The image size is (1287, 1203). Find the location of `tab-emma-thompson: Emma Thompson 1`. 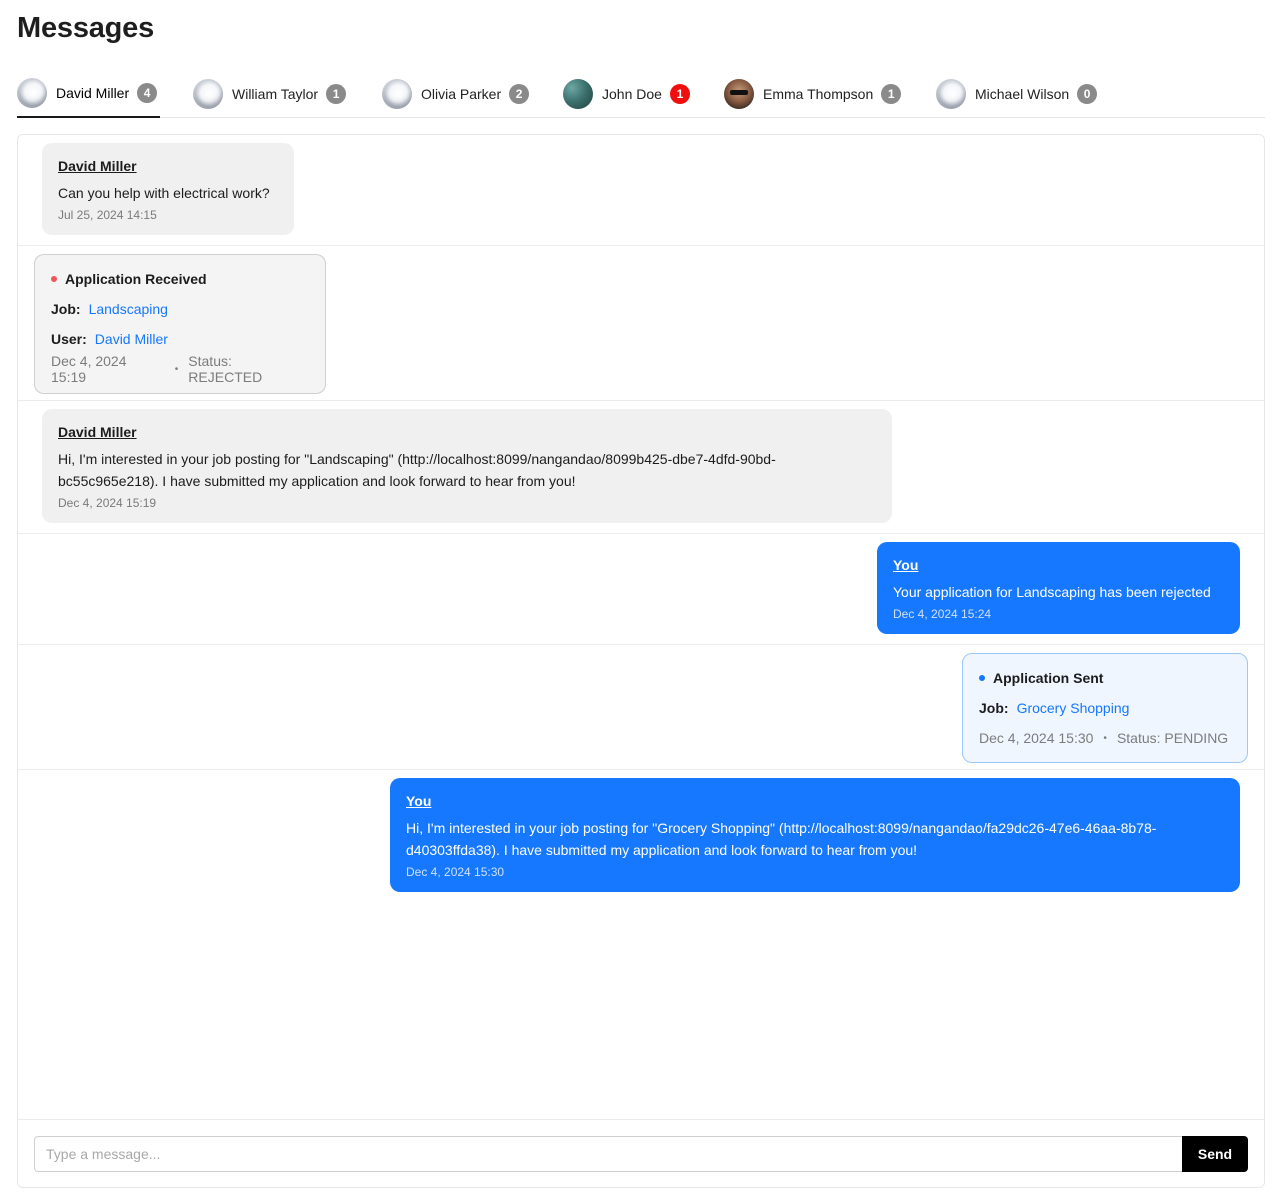

tab-emma-thompson: Emma Thompson 1 is located at coordinates (813, 94).